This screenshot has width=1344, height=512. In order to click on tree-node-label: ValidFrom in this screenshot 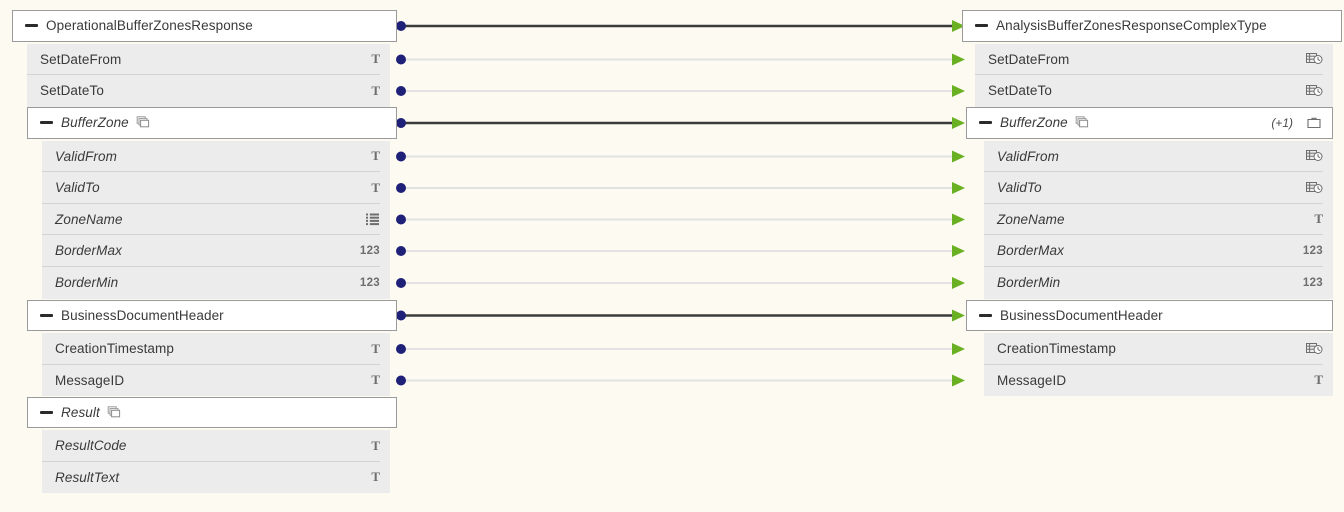, I will do `click(86, 156)`.